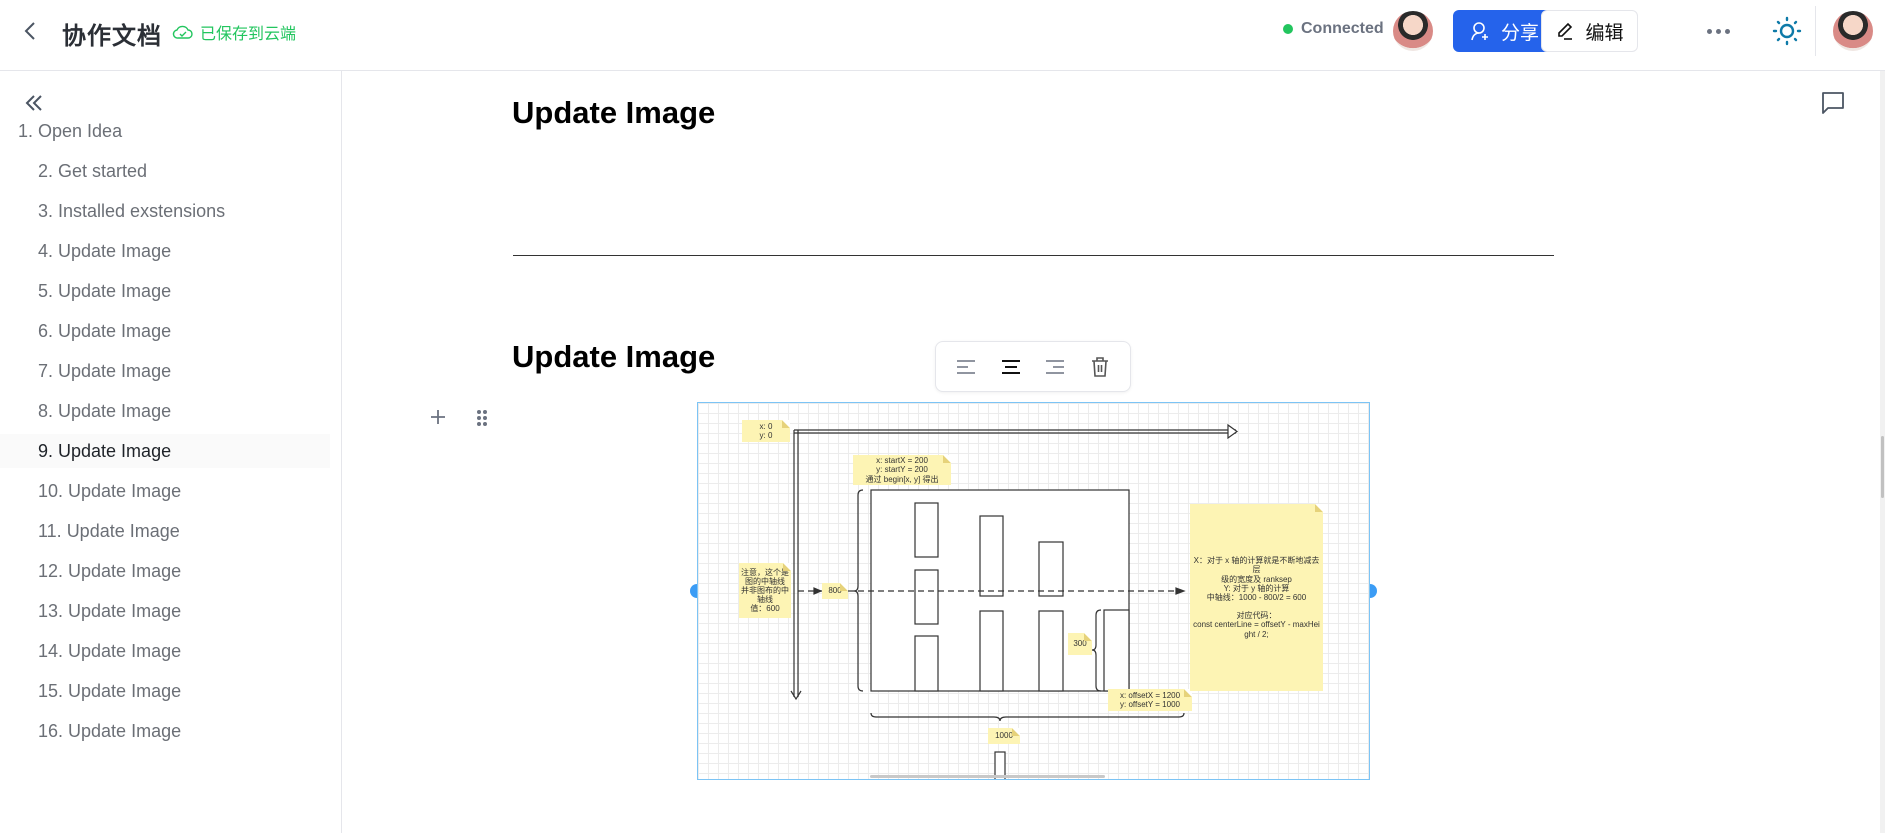 The image size is (1885, 833). What do you see at coordinates (165, 691) in the screenshot?
I see `toc-item: 15. Update Image` at bounding box center [165, 691].